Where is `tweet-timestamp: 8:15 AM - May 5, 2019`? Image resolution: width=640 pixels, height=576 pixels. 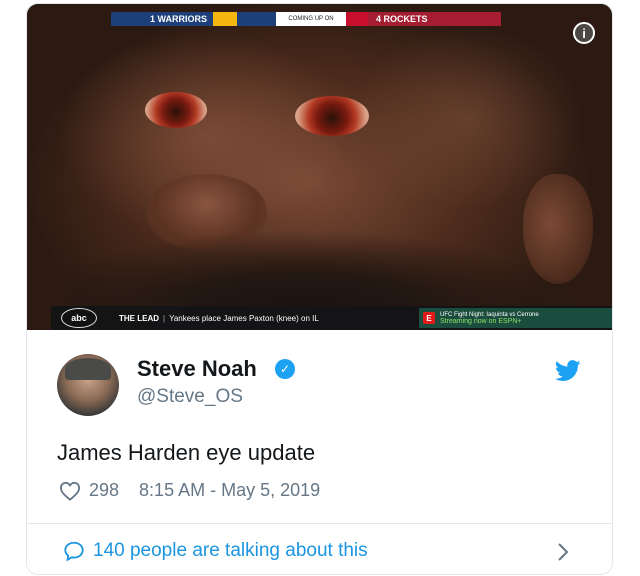
tweet-timestamp: 8:15 AM - May 5, 2019 is located at coordinates (229, 490).